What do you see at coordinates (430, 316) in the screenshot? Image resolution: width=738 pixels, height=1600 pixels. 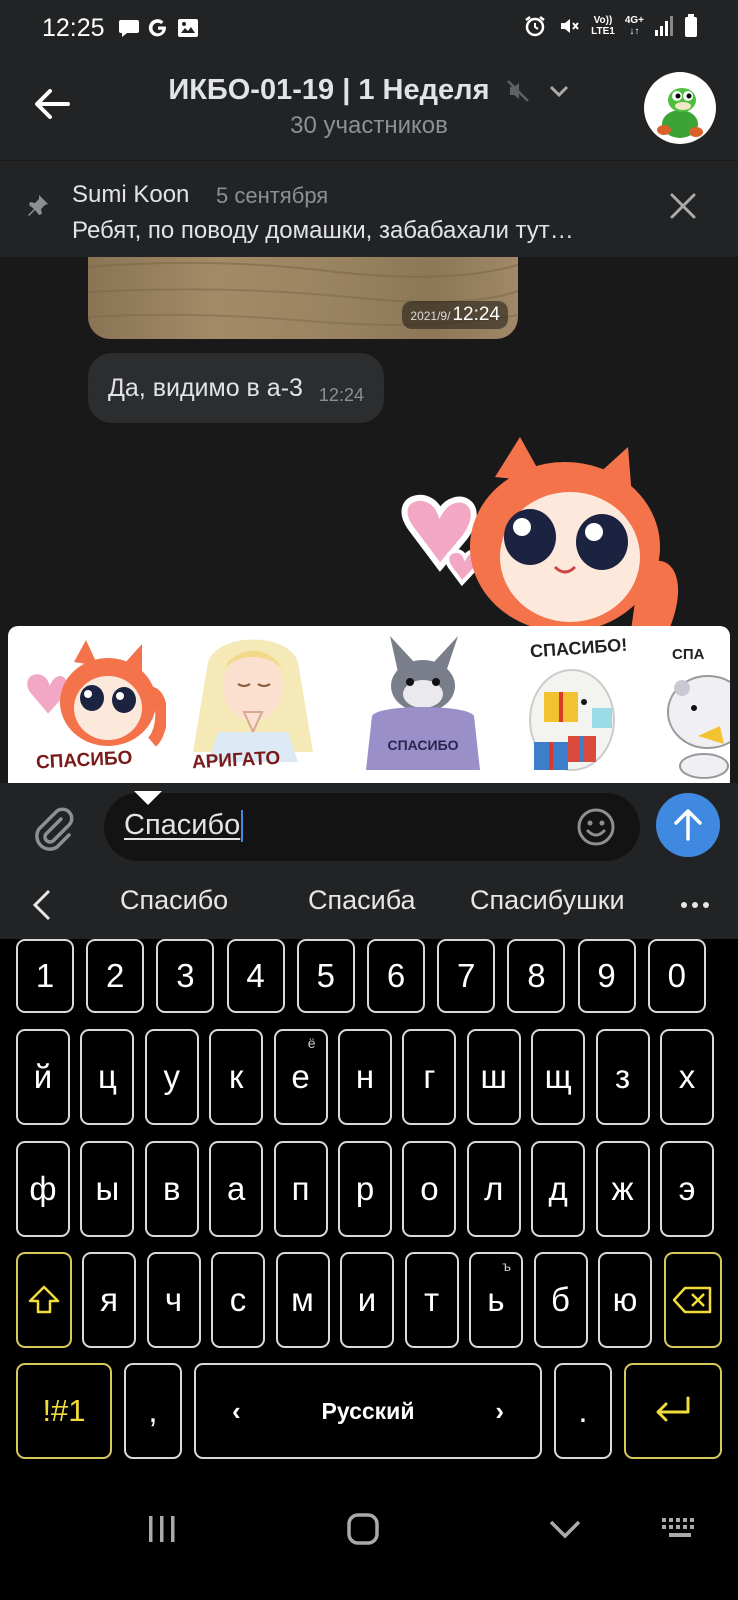 I see `photo-exif-date: 2021/9/` at bounding box center [430, 316].